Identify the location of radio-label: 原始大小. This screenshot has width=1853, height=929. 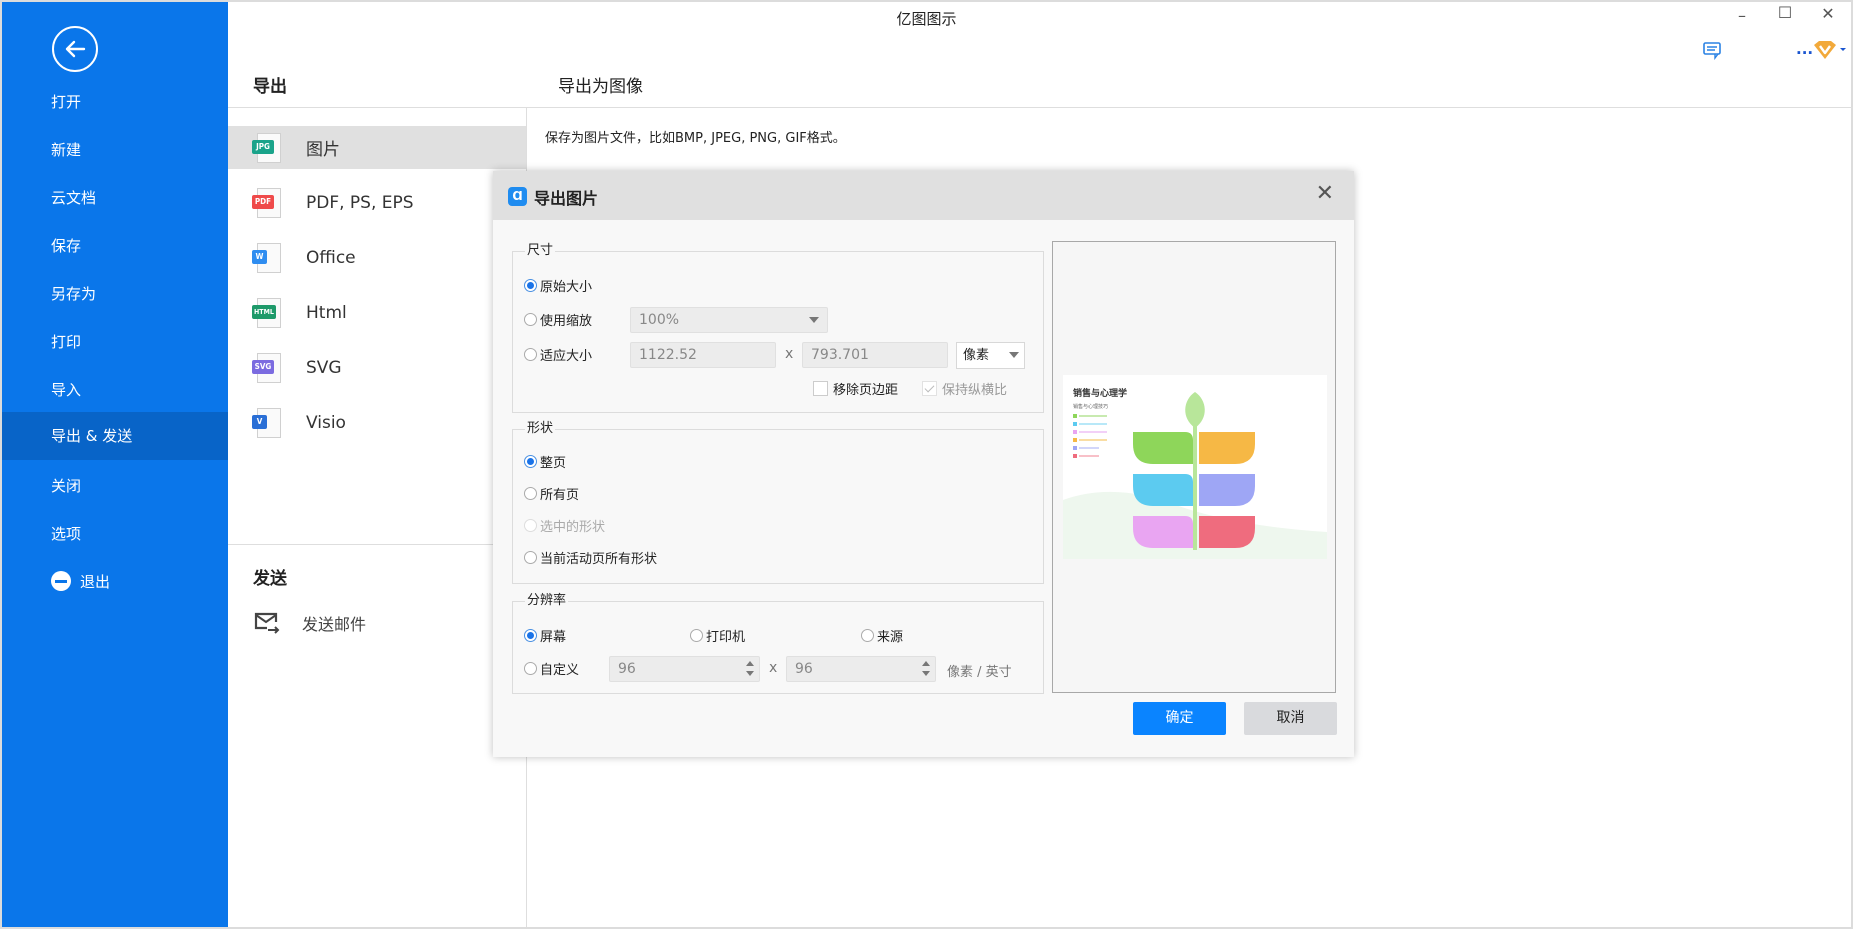
(566, 287).